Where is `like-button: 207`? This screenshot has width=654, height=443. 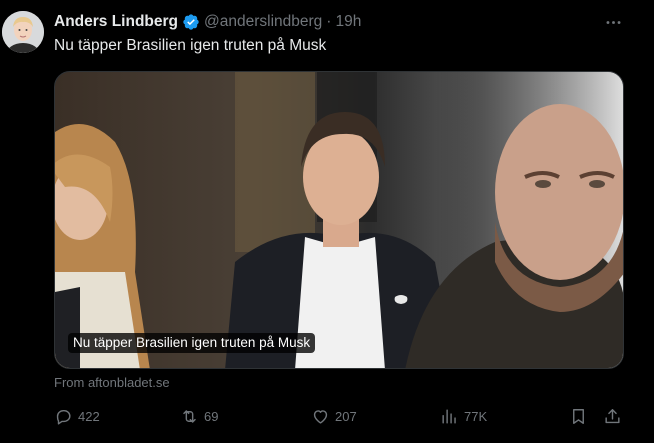 like-button: 207 is located at coordinates (334, 416).